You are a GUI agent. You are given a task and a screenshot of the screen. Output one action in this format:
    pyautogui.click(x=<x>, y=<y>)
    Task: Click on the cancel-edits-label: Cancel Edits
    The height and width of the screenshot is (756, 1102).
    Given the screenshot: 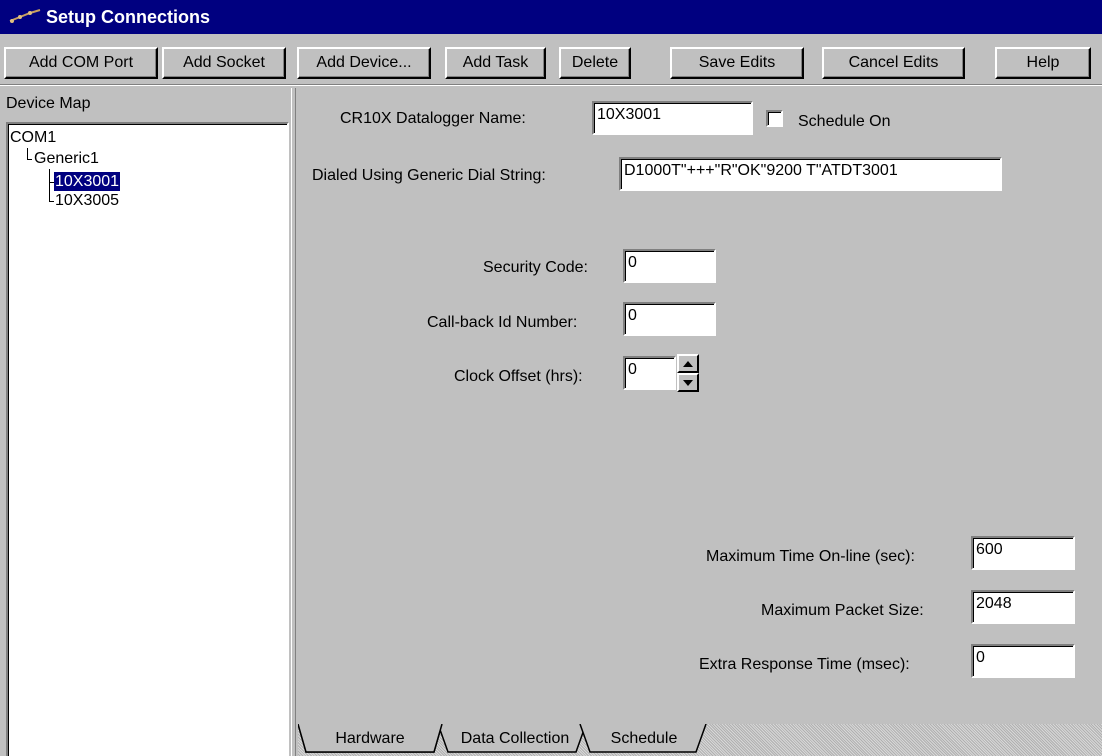 What is the action you would take?
    pyautogui.click(x=893, y=62)
    